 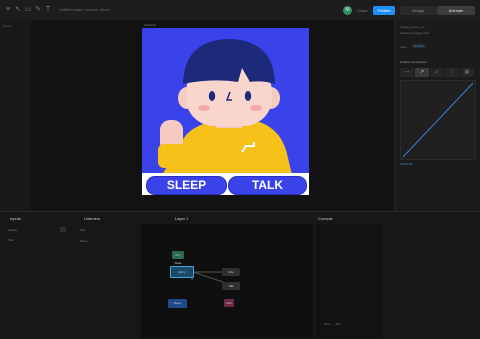 What do you see at coordinates (178, 258) in the screenshot?
I see `node-any-state: Any State` at bounding box center [178, 258].